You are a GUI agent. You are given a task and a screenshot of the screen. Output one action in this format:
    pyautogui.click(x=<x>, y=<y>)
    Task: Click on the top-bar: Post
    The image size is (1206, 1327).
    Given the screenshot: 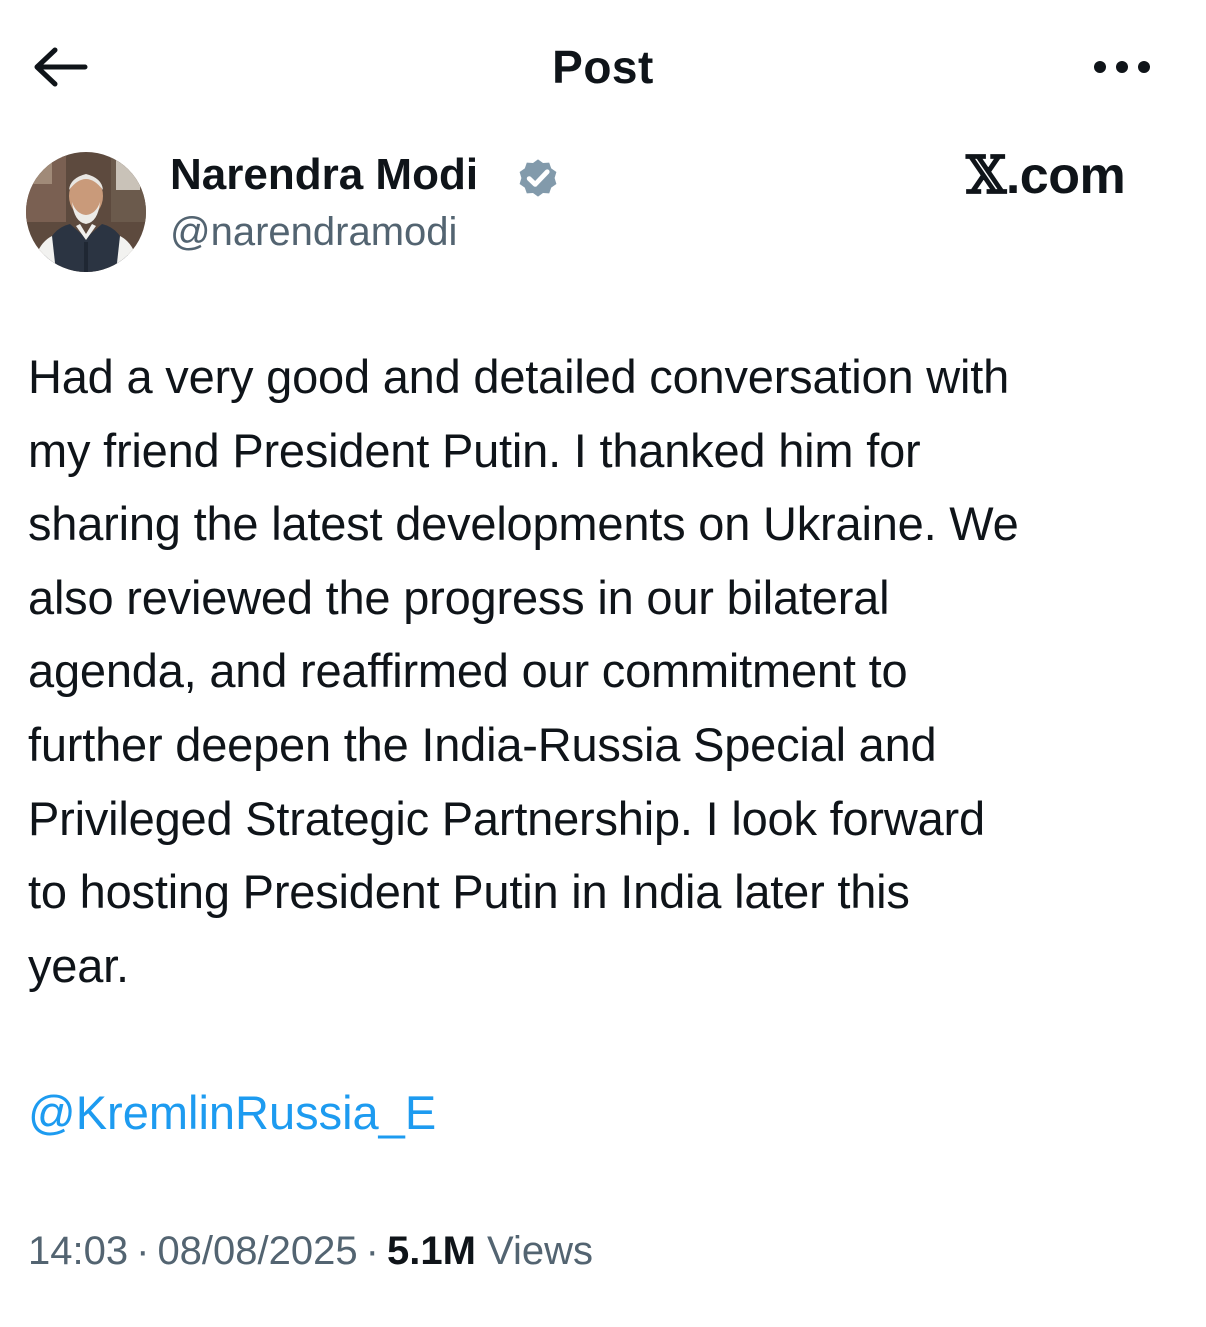 What is the action you would take?
    pyautogui.click(x=603, y=67)
    